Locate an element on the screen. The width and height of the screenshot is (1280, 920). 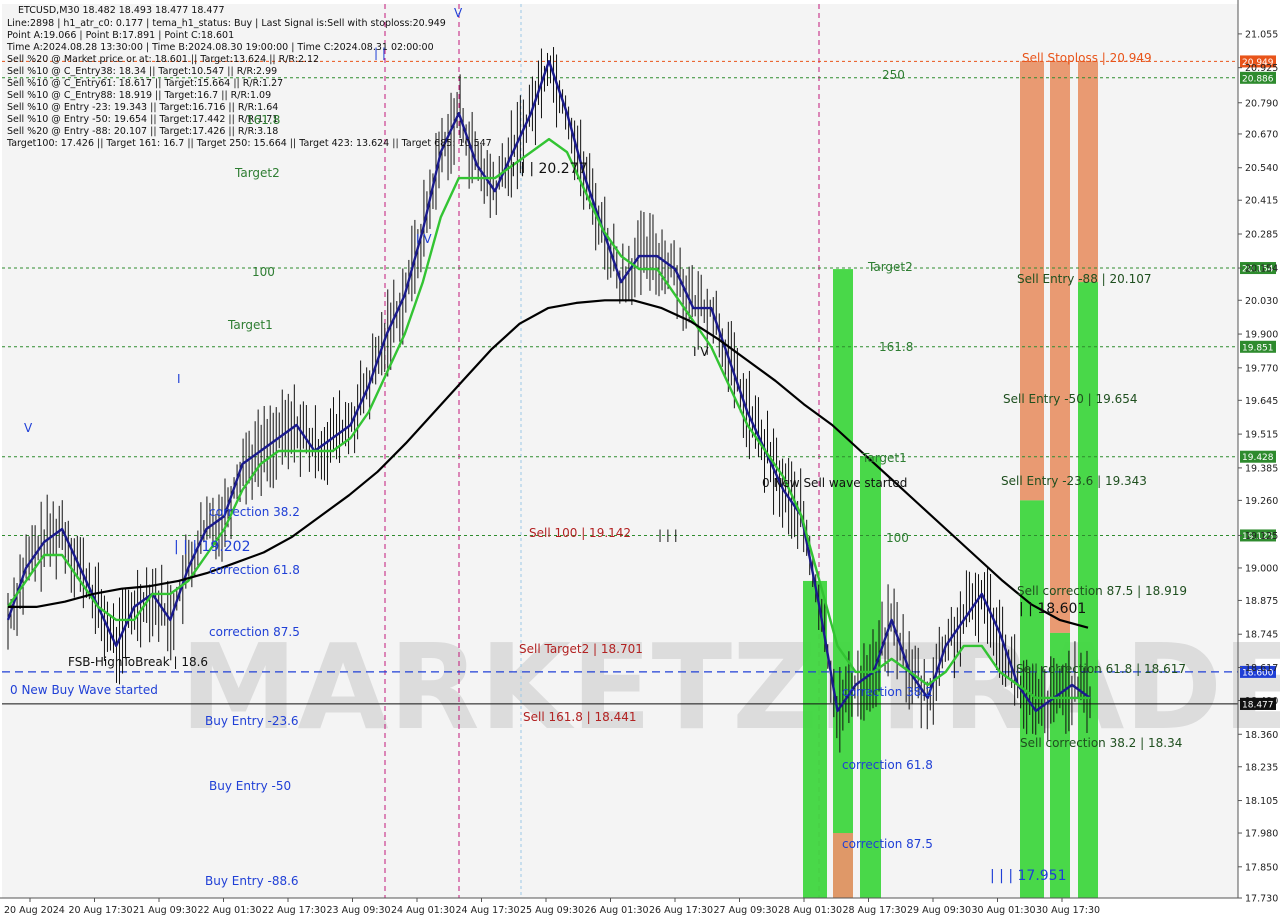
price-tick-label-16: 19.125 is located at coordinates (1261, 536).